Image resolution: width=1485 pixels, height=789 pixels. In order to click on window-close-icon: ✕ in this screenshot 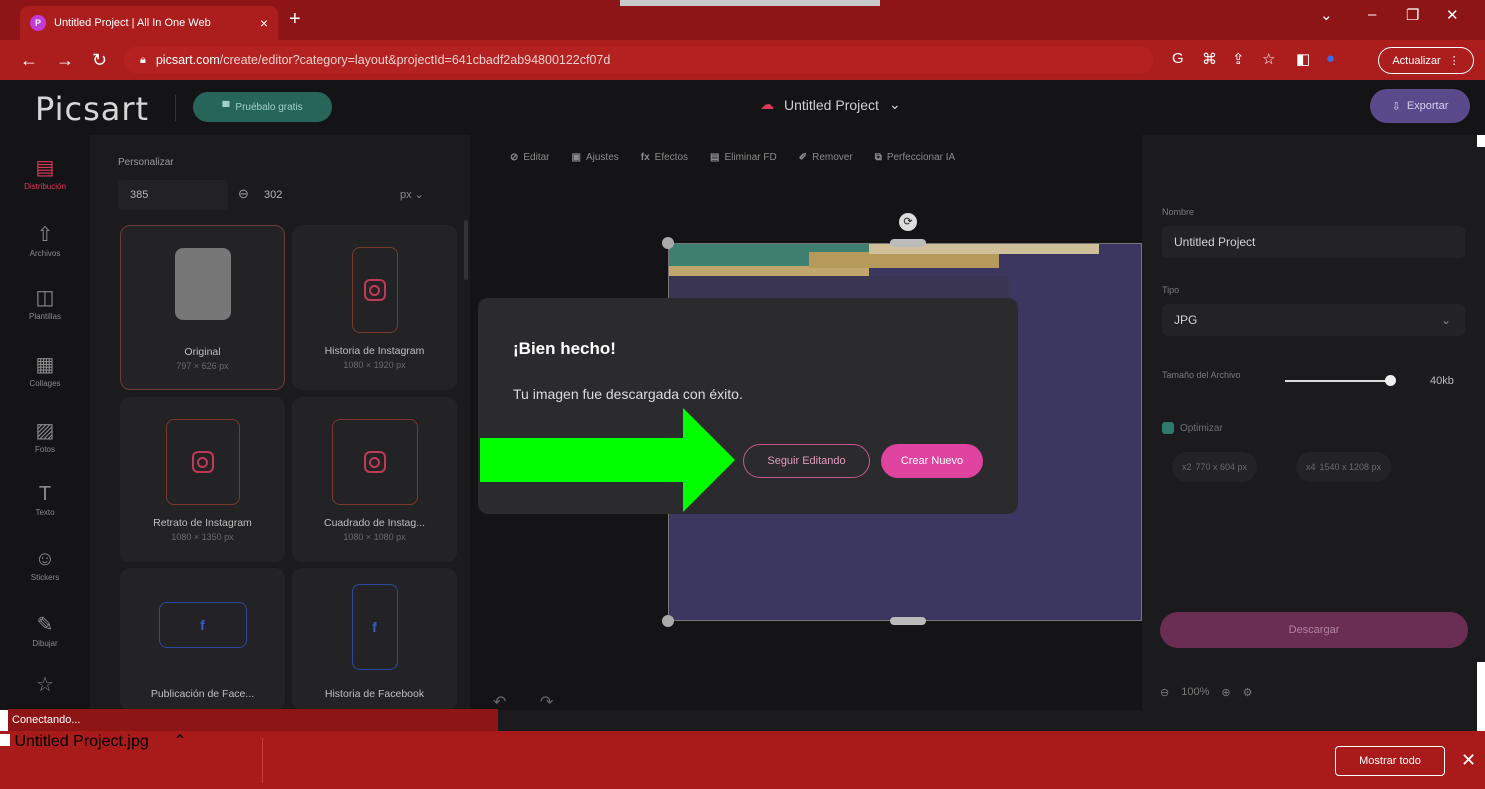, I will do `click(1452, 15)`.